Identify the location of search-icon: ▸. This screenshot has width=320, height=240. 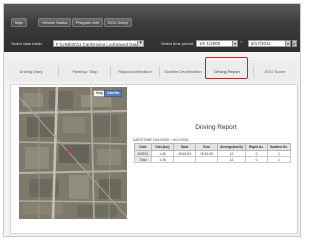
(294, 43).